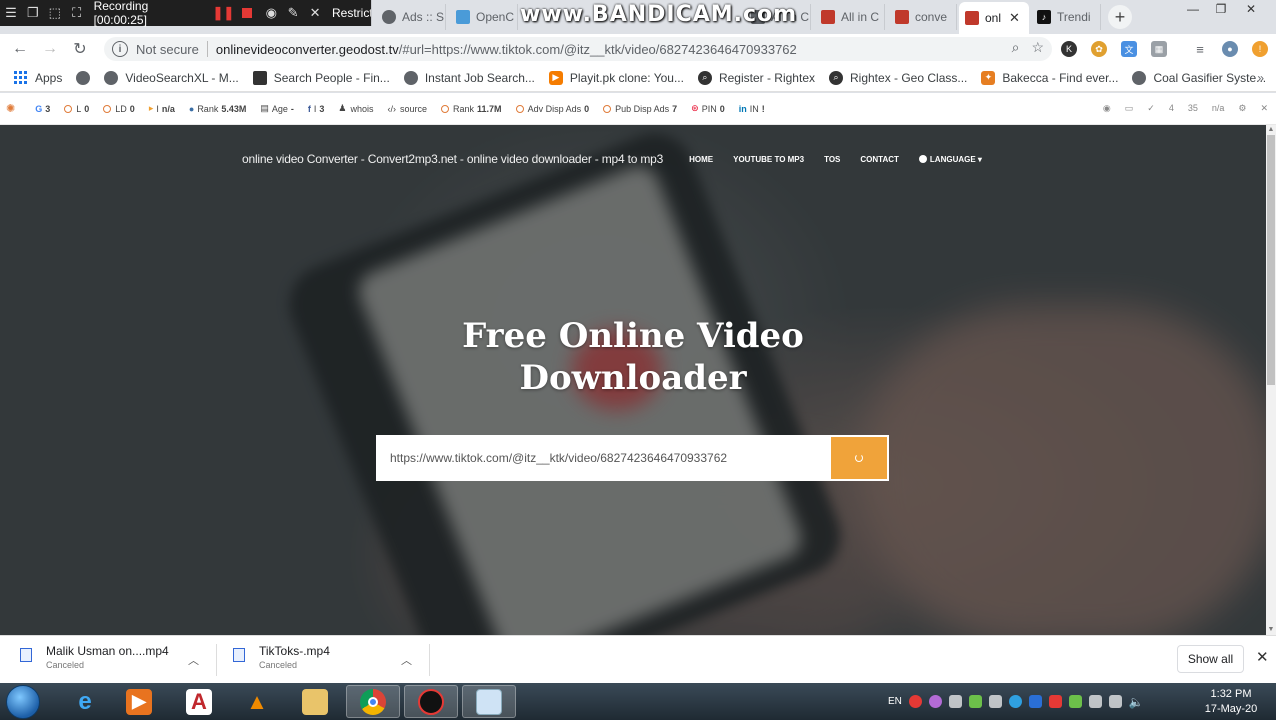 The height and width of the screenshot is (720, 1276). I want to click on start-button, so click(23, 702).